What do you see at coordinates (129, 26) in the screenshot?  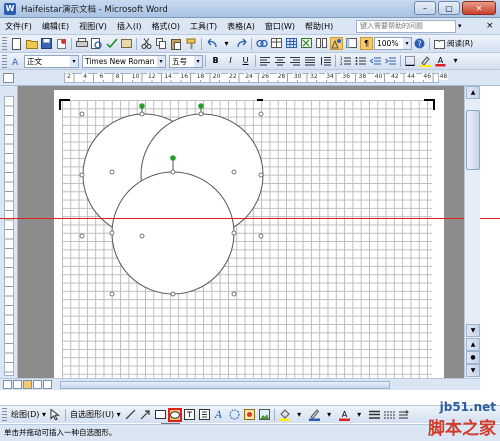 I see `menu-insert: 插入(I)` at bounding box center [129, 26].